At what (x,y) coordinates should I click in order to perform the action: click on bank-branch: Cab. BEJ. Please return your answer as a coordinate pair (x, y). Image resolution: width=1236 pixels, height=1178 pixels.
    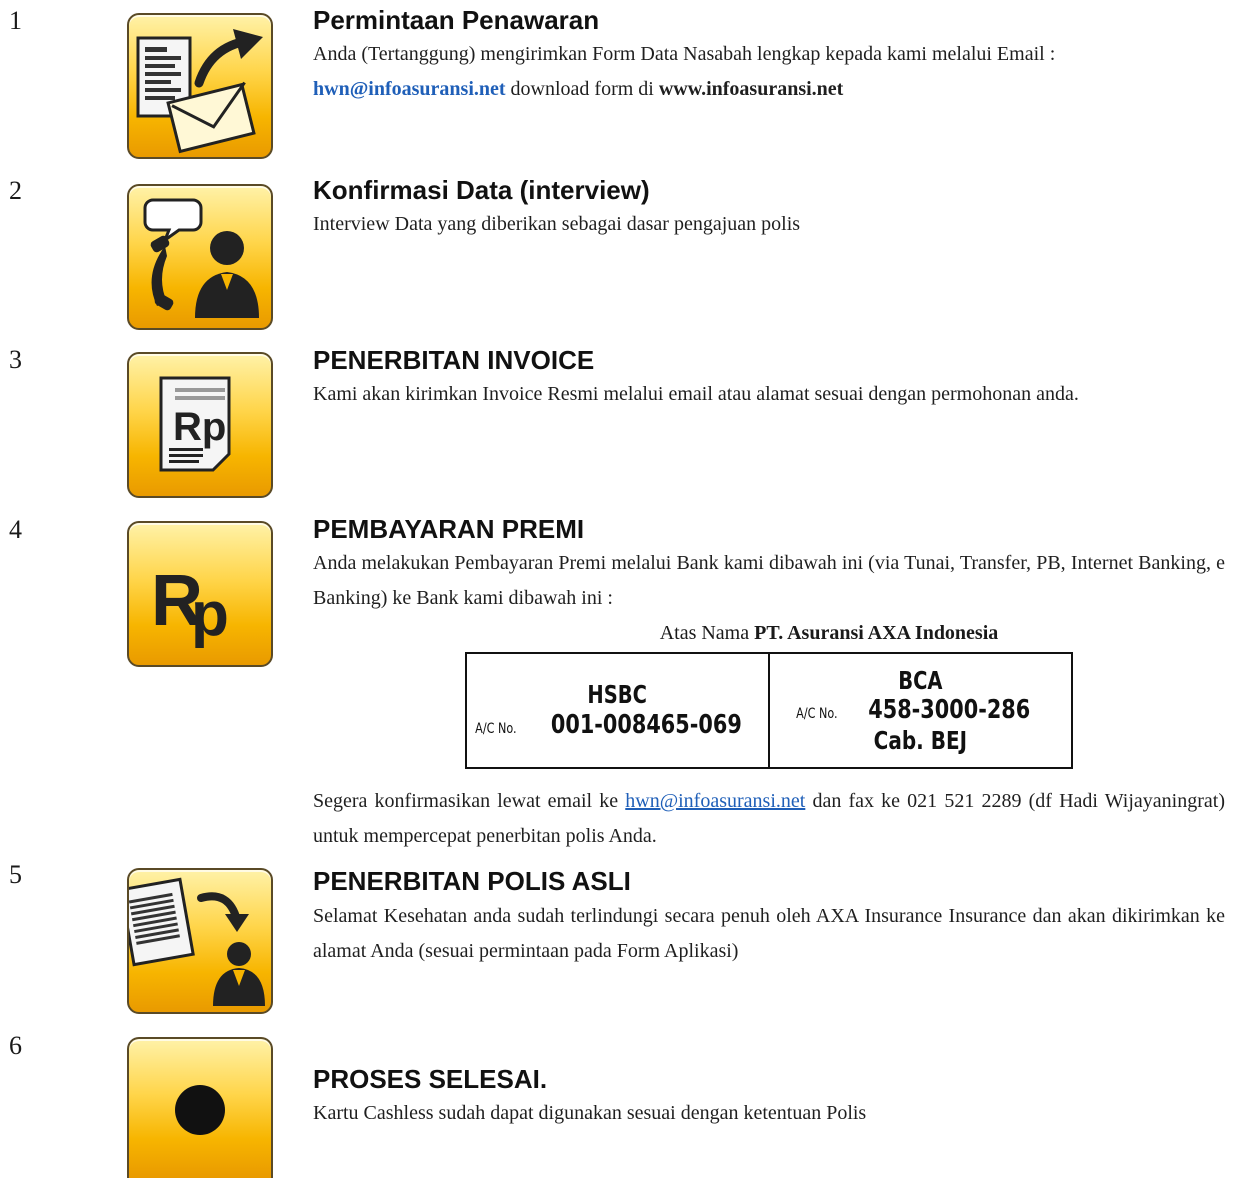
    Looking at the image, I should click on (920, 740).